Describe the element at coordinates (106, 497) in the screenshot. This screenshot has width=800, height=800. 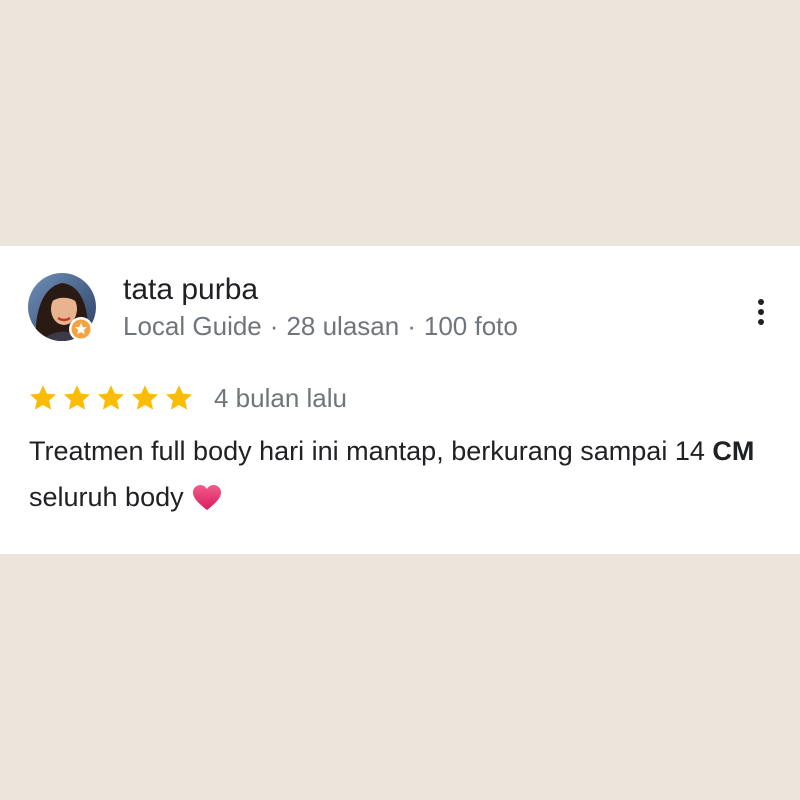
I see `review-text-part2: seluruh body` at that location.